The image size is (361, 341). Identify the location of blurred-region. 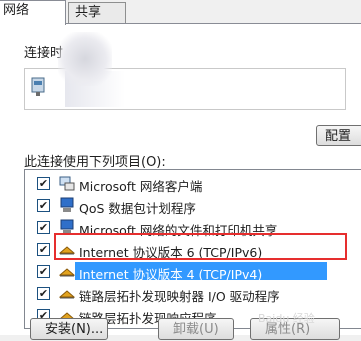
(85, 59).